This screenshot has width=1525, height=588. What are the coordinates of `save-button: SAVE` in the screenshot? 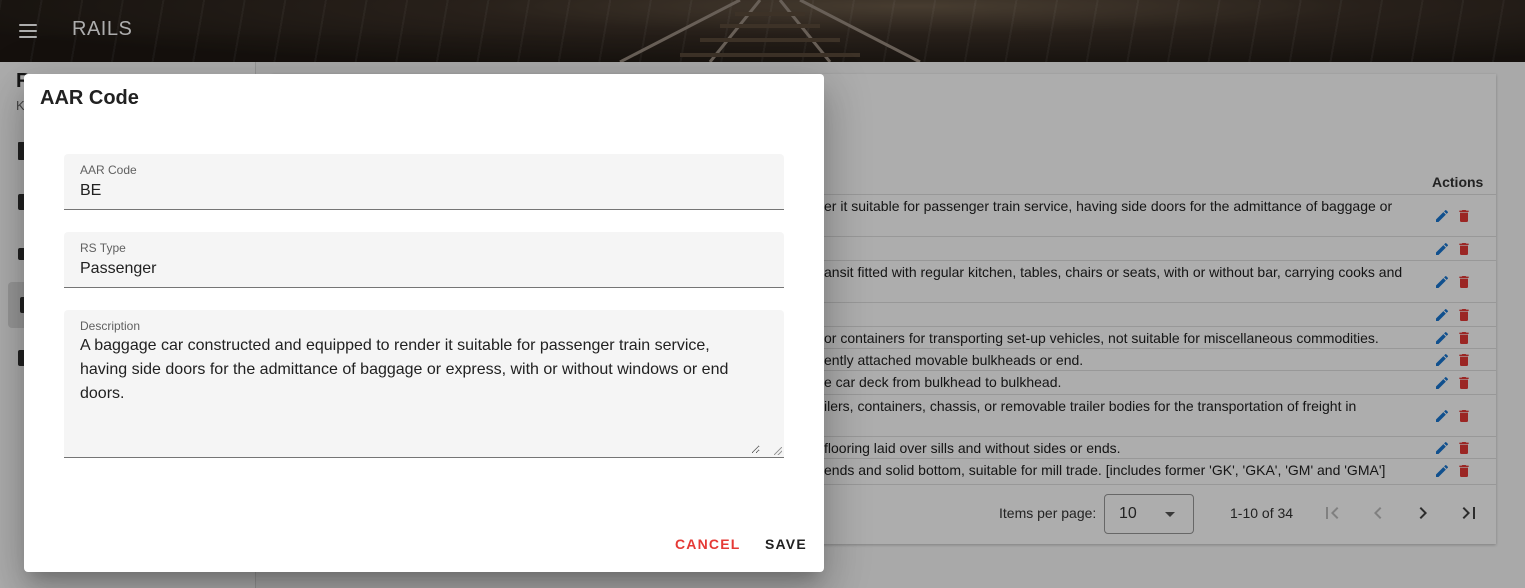 It's located at (786, 544).